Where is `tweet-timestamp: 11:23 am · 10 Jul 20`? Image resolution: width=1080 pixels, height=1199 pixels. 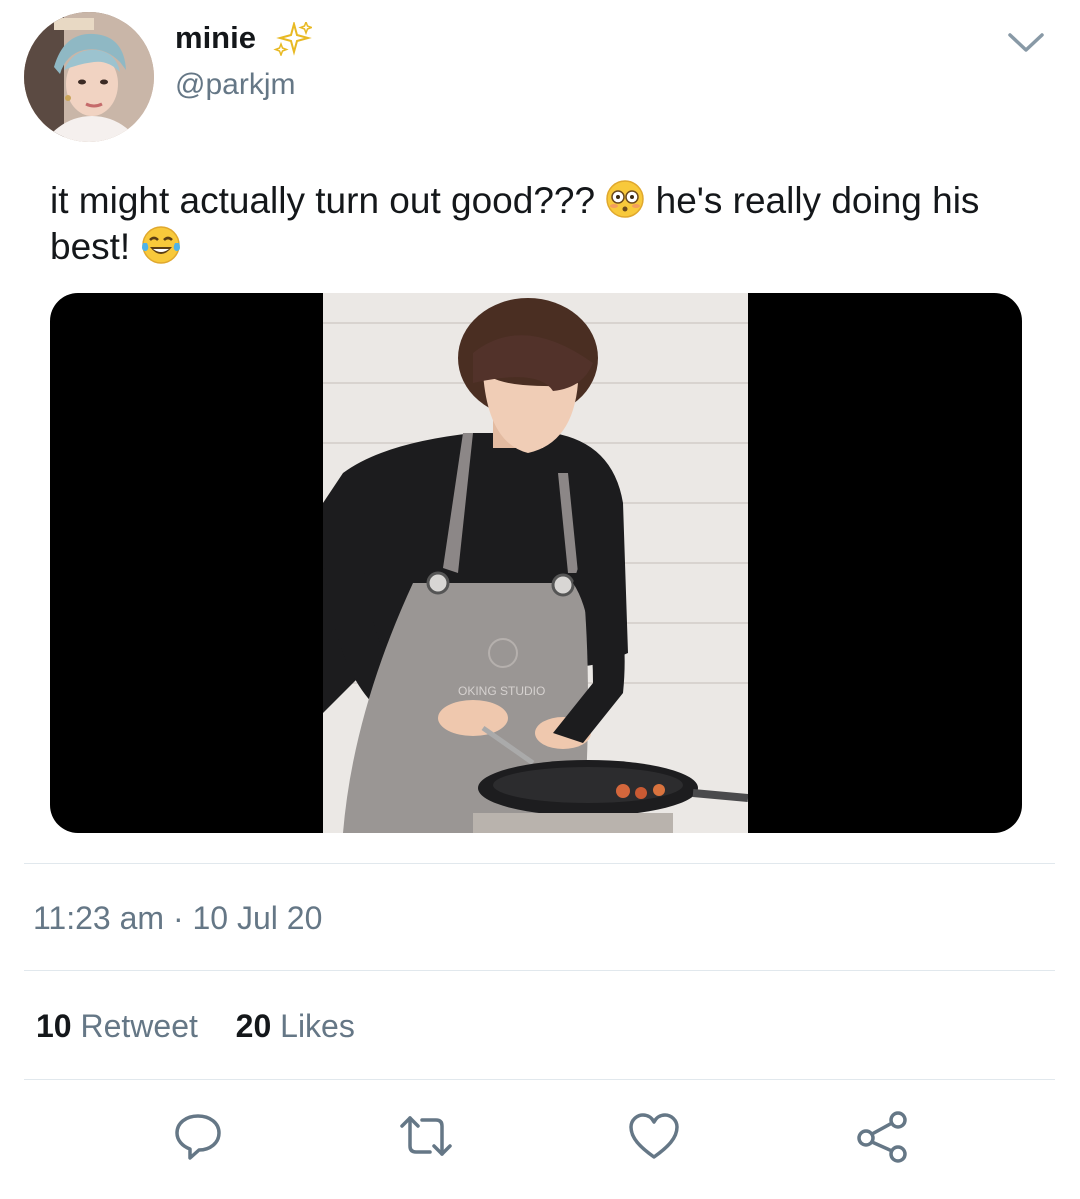 tweet-timestamp: 11:23 am · 10 Jul 20 is located at coordinates (177, 918).